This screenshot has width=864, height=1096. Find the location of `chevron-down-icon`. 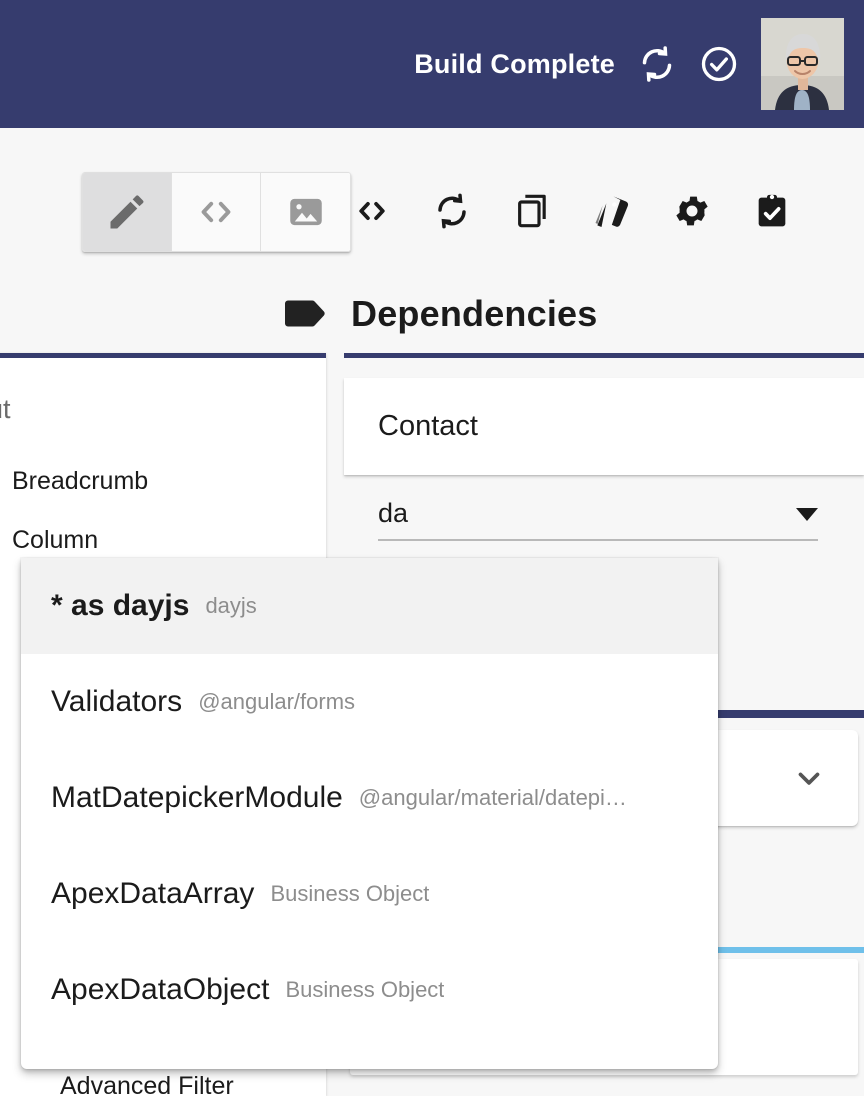

chevron-down-icon is located at coordinates (809, 778).